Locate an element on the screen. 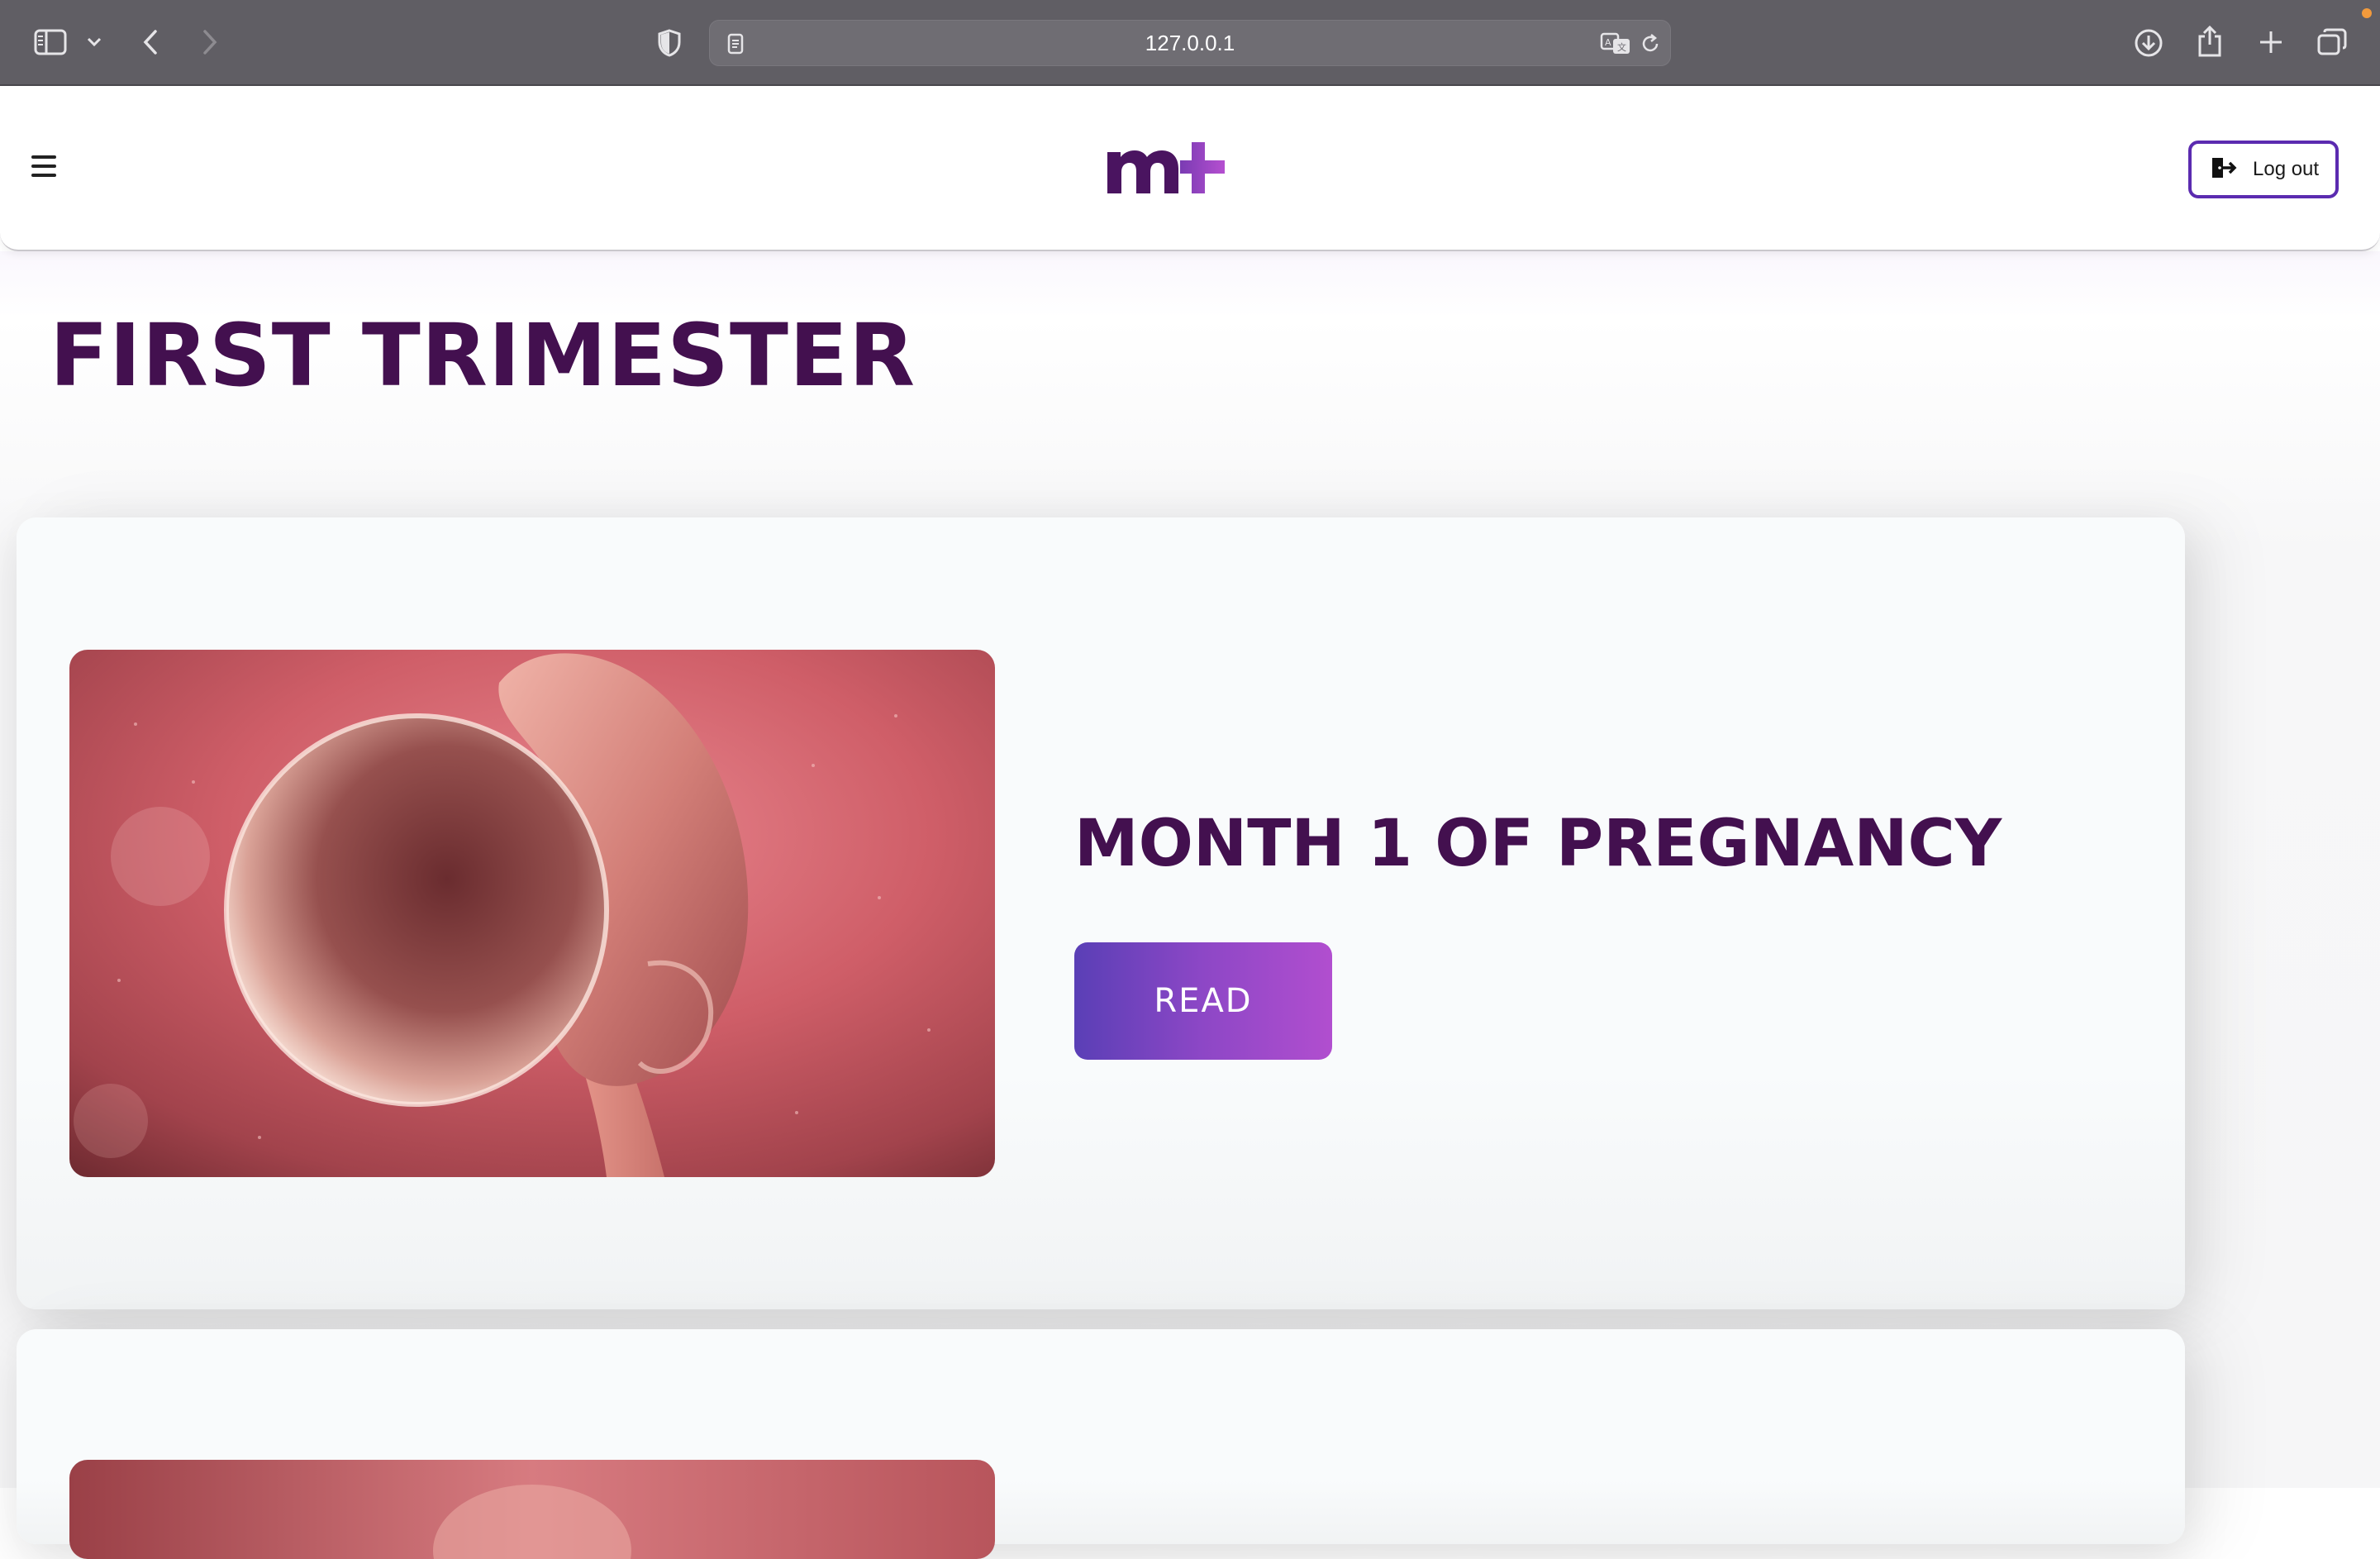 This screenshot has width=2380, height=1559. translate-icon: A文 is located at coordinates (1616, 44).